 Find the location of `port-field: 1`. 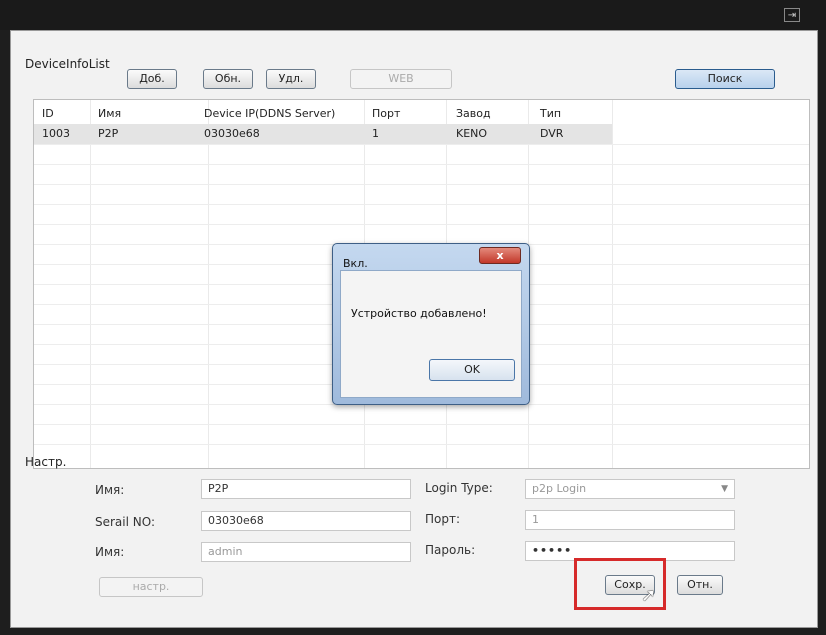

port-field: 1 is located at coordinates (630, 520).